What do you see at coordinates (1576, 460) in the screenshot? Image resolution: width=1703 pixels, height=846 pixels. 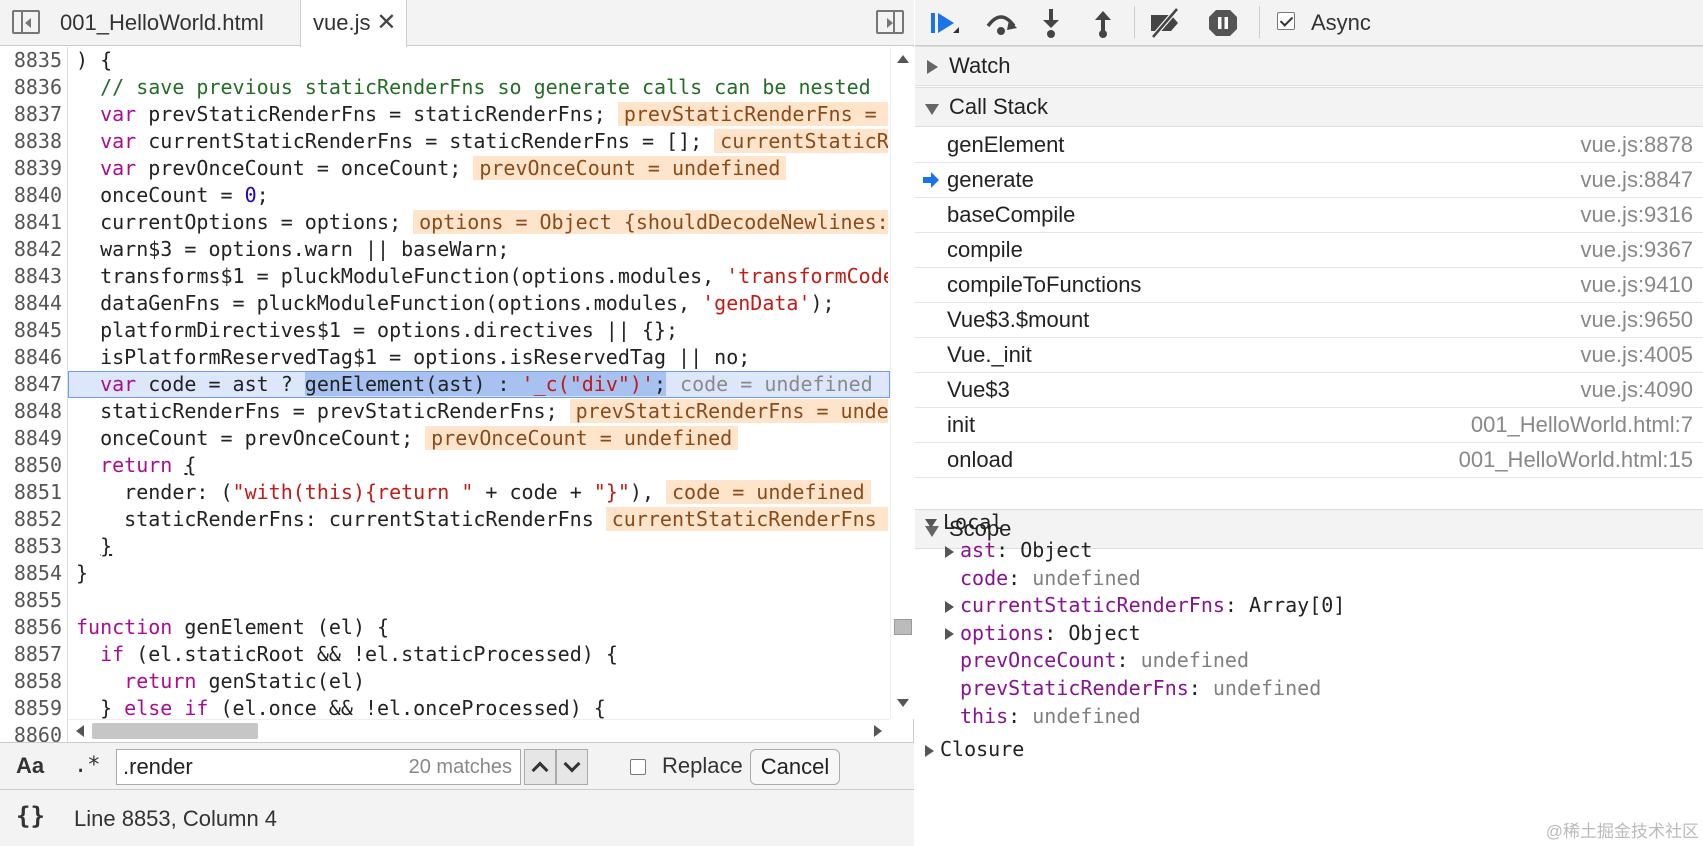 I see `frame-location: 001_HelloWorld.html:15` at bounding box center [1576, 460].